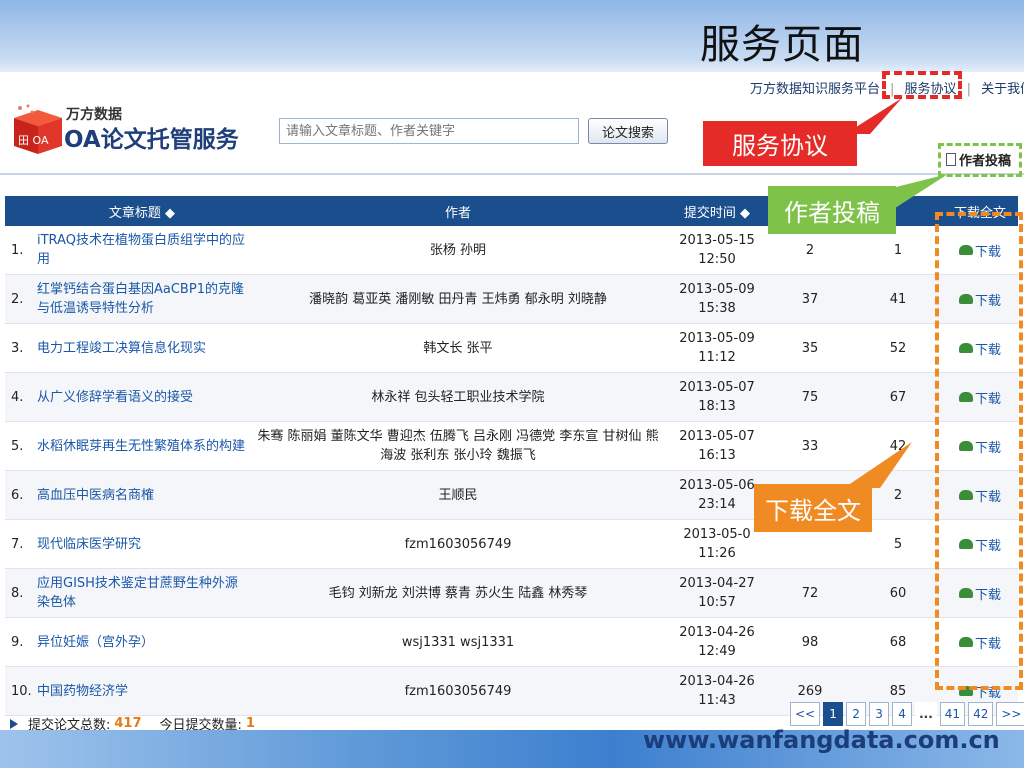  What do you see at coordinates (833, 714) in the screenshot?
I see `pager-button: 1` at bounding box center [833, 714].